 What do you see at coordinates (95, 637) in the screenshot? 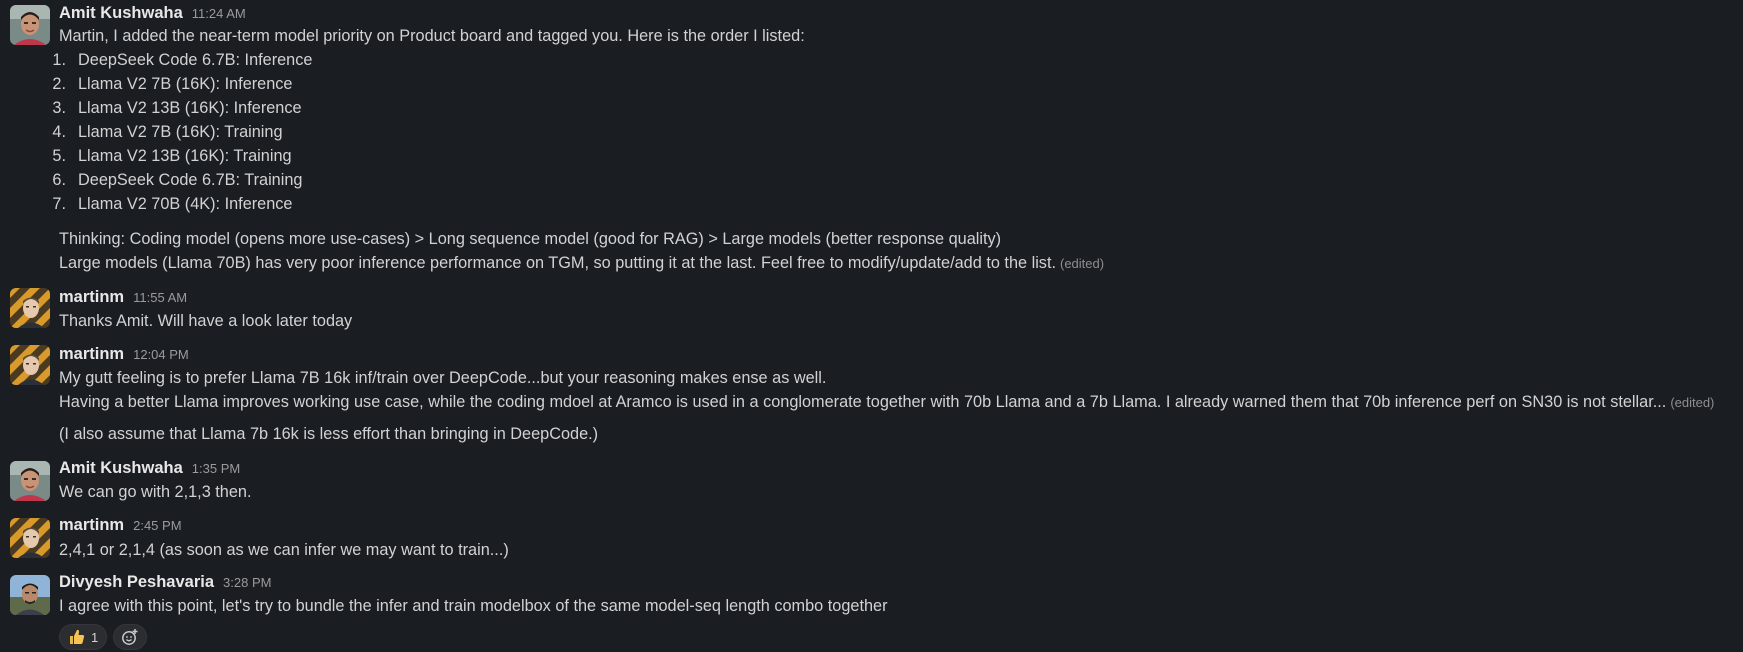
I see `reaction-count: 1` at bounding box center [95, 637].